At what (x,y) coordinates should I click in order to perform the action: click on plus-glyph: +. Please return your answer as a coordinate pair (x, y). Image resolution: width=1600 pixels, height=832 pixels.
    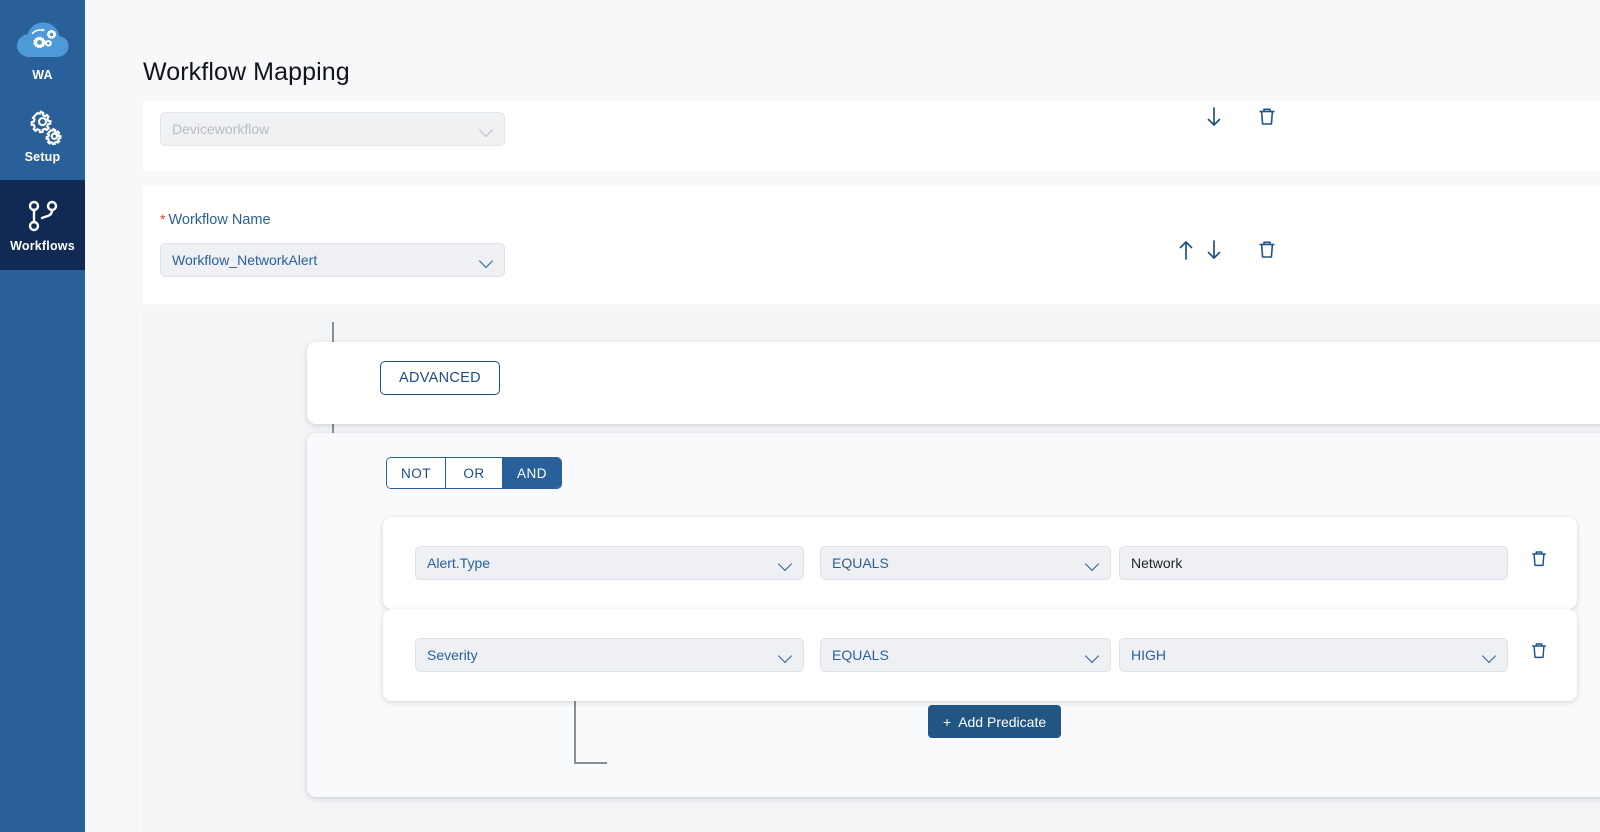
    Looking at the image, I should click on (947, 721).